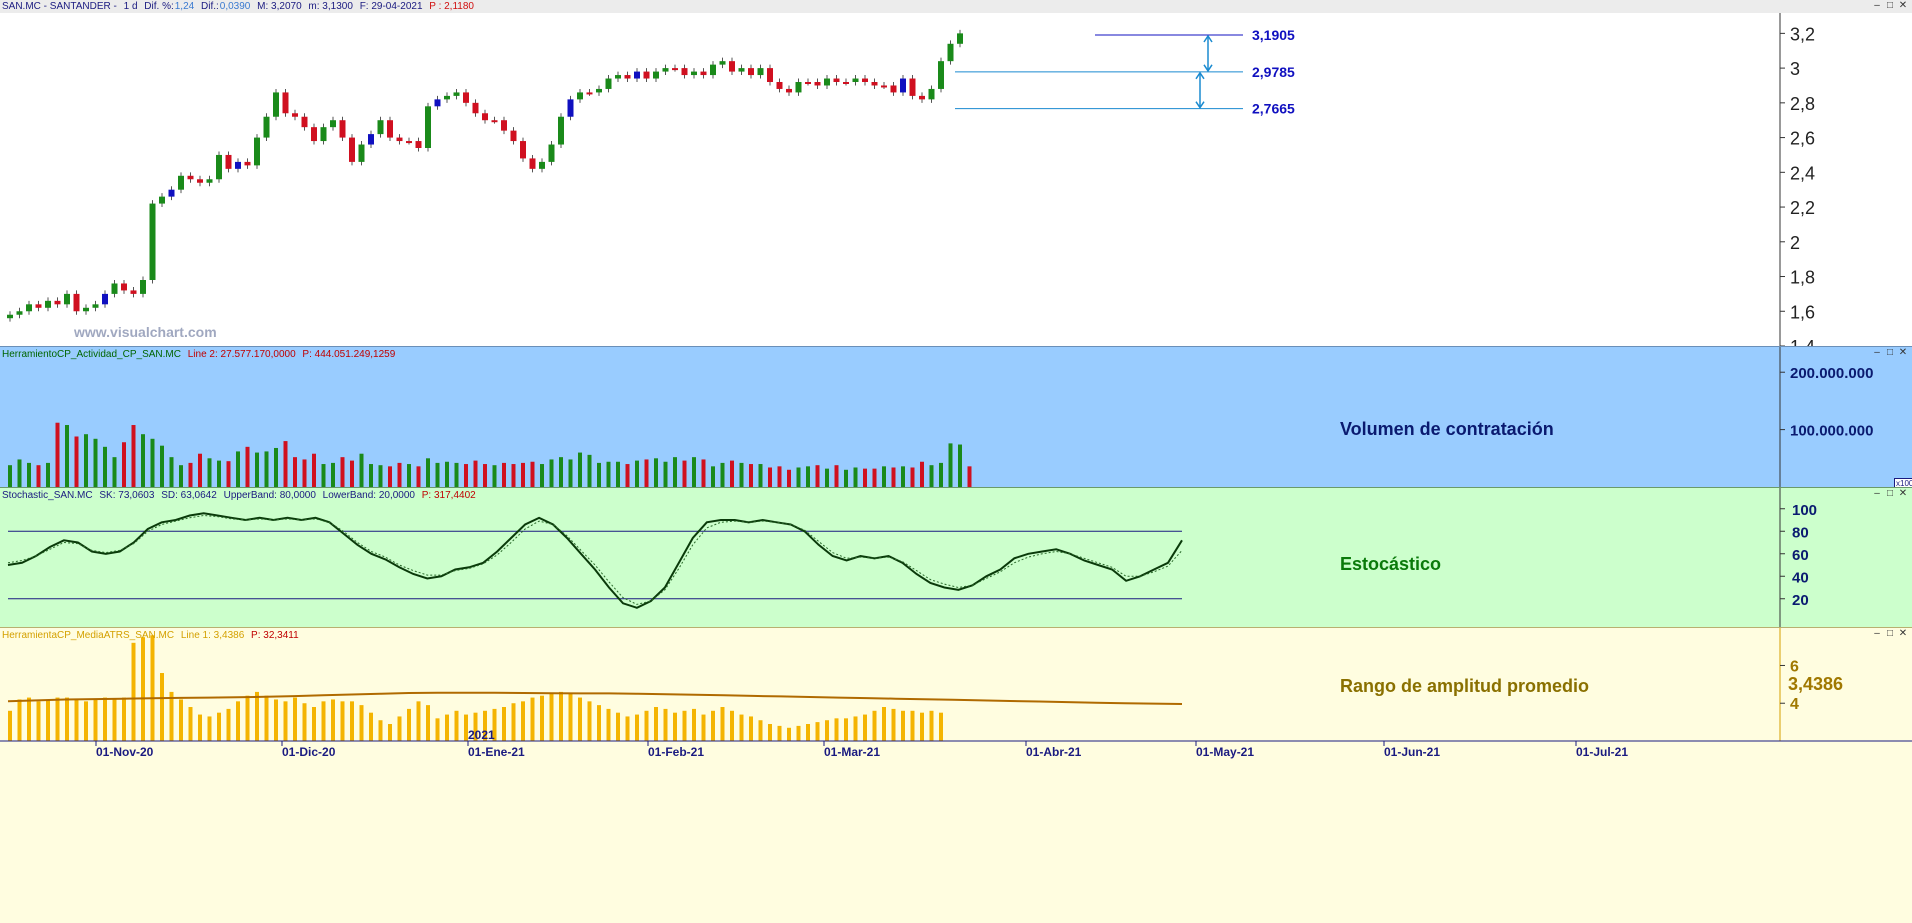 This screenshot has width=1912, height=923. Describe the element at coordinates (88, 635) in the screenshot. I see `atr-indicator-name: HerramientaCP_MediaATRS_SAN.MC` at that location.